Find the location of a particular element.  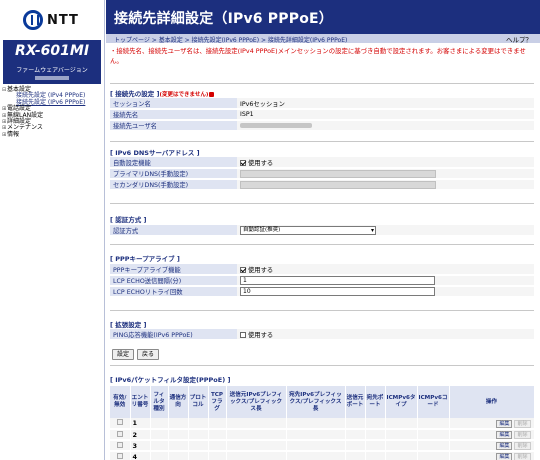

col-src-prefix: 送信元IPv6プレフィックス/プレフィックス長 is located at coordinates (256, 402).